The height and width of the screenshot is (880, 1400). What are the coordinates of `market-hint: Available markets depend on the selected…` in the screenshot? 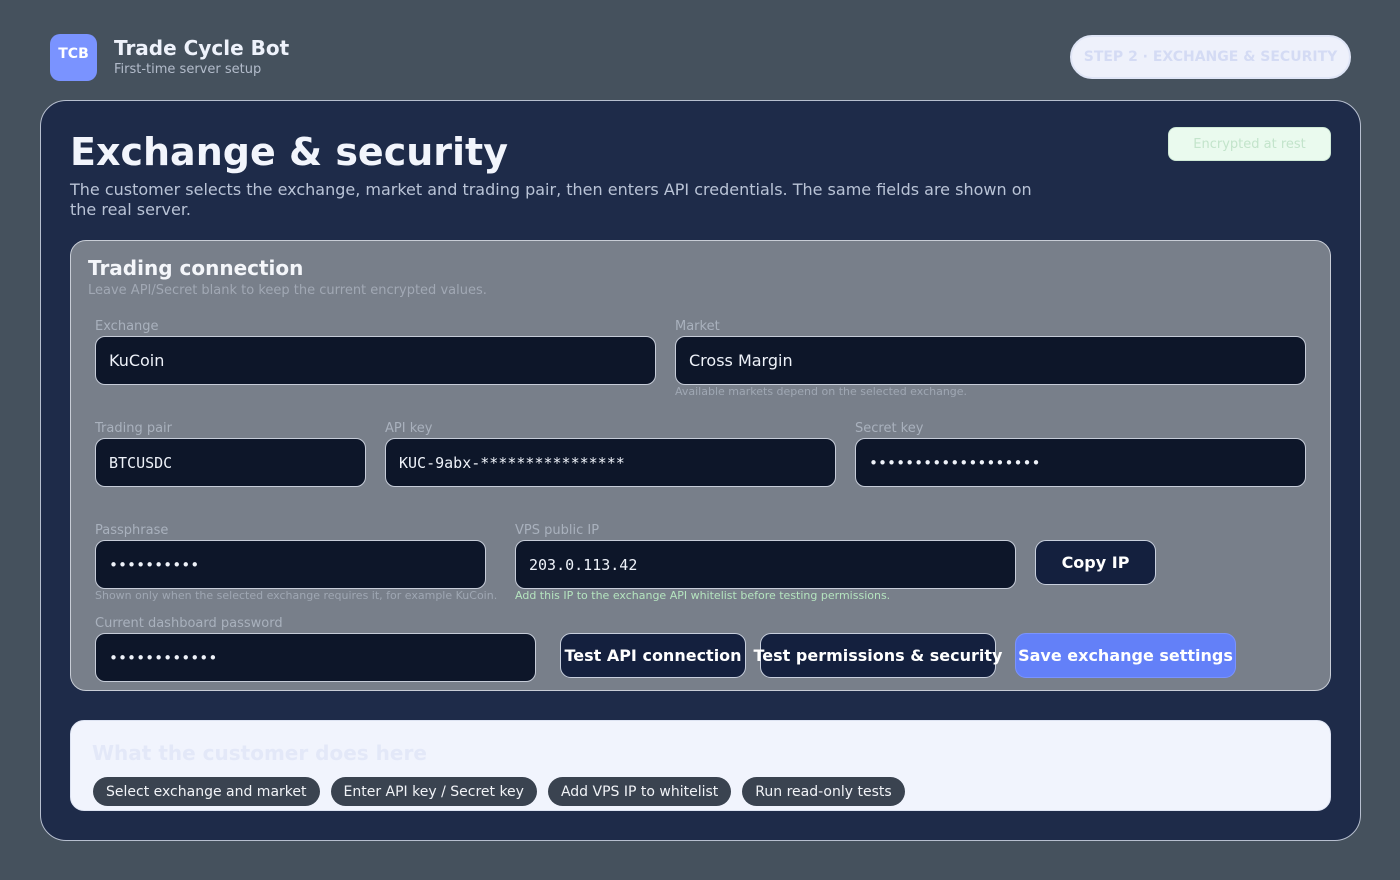 It's located at (821, 391).